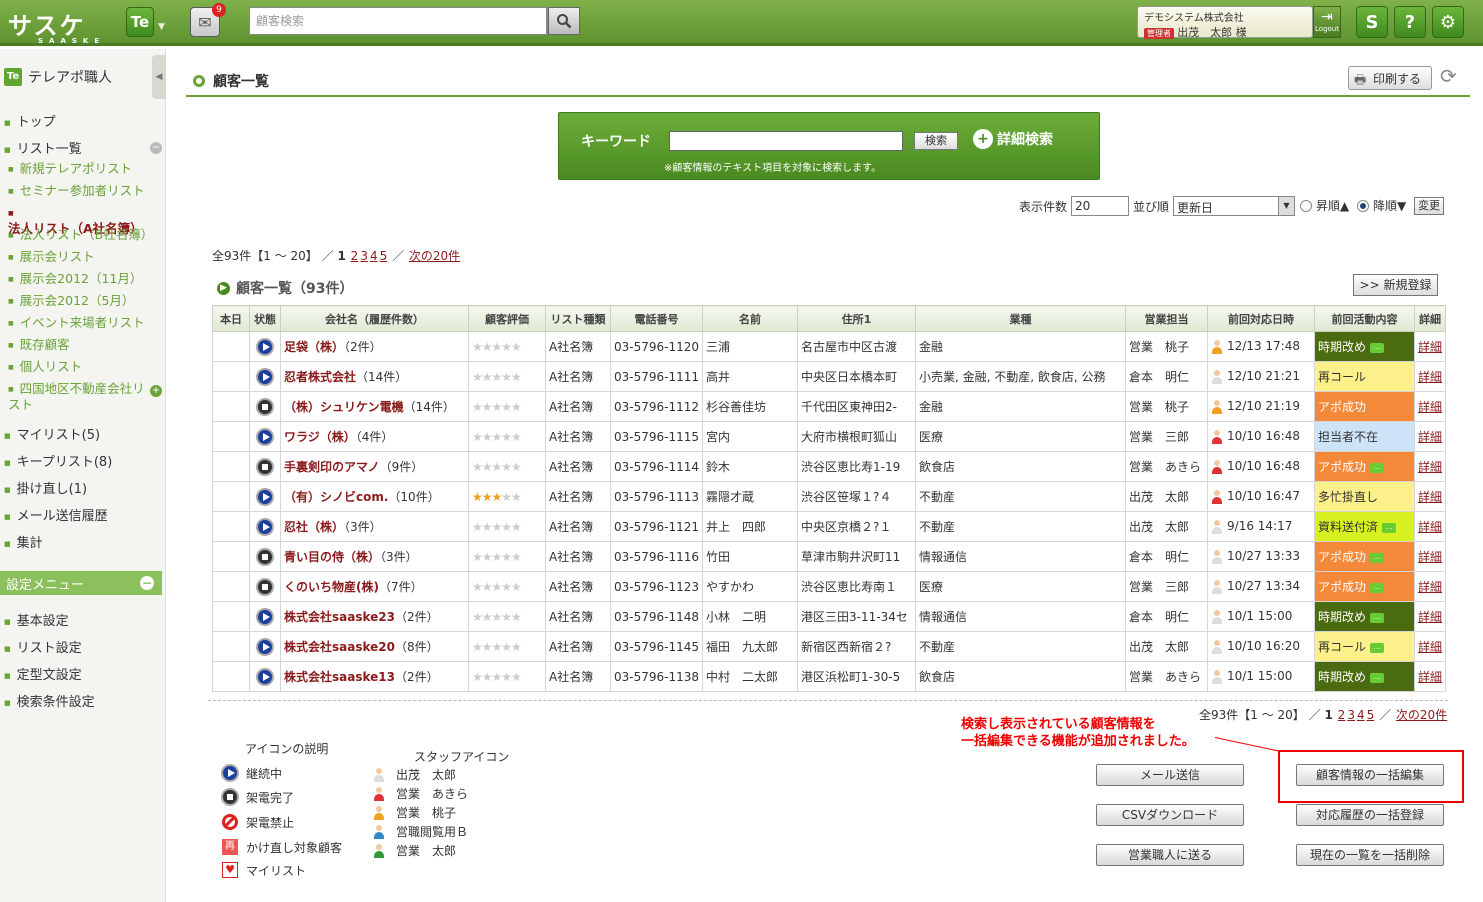 This screenshot has height=902, width=1483. I want to click on search-button, so click(564, 21).